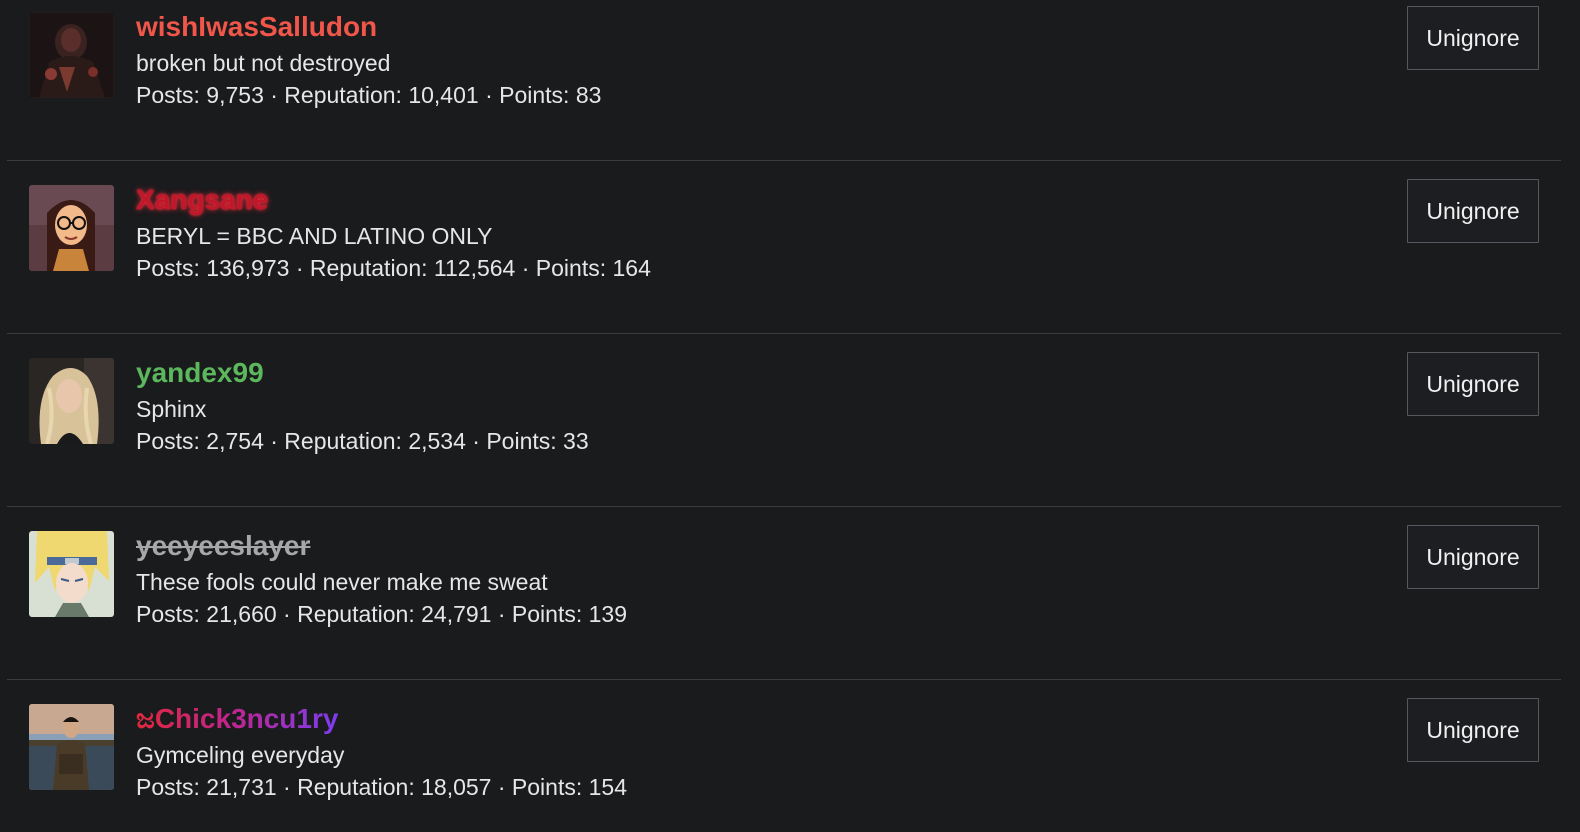  I want to click on user-title: Gymceling everyday, so click(240, 755).